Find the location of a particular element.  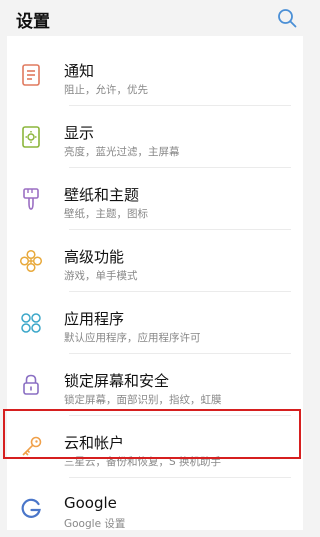

settings-item-subtitle: 三星云，备份和恢复，S 换机助手 is located at coordinates (143, 462).